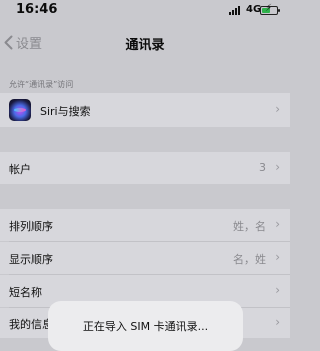  Describe the element at coordinates (31, 324) in the screenshot. I see `my-info-label: 我的信息` at that location.